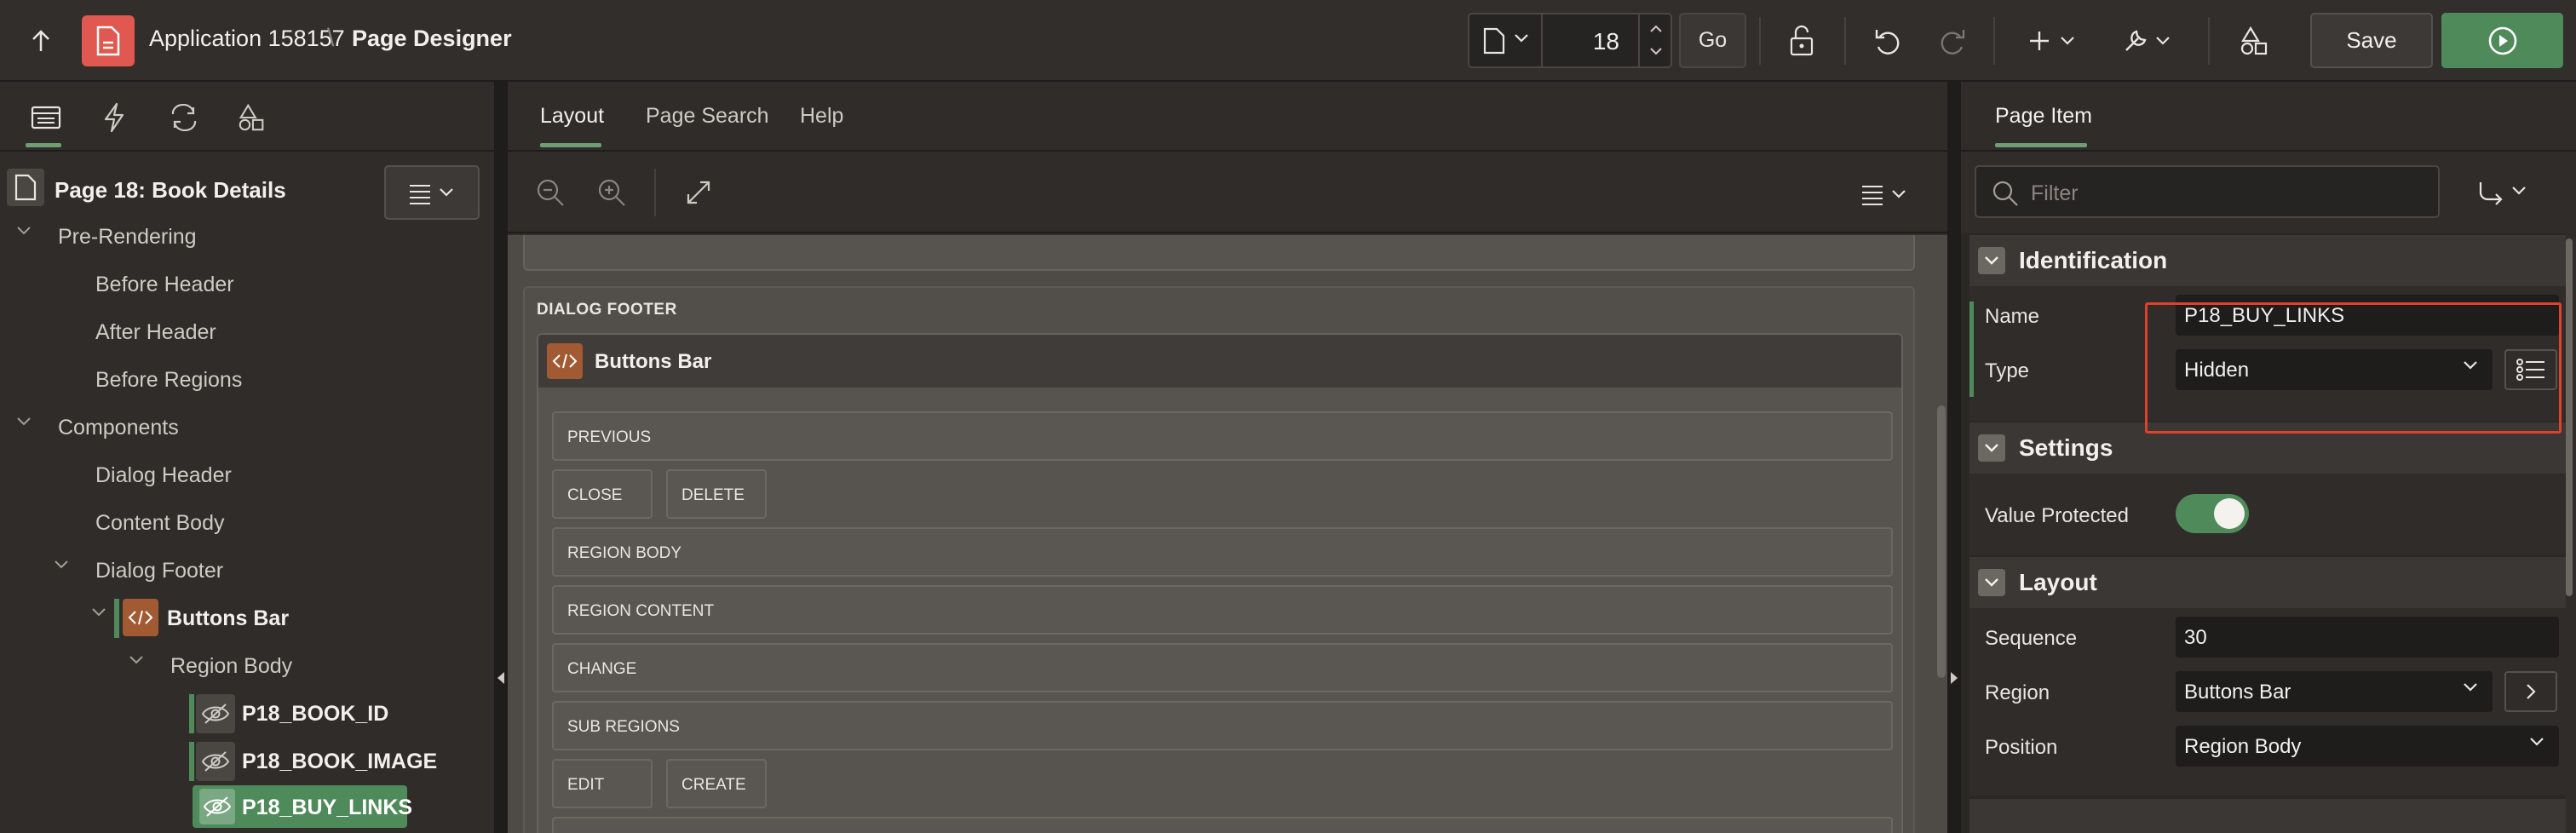 This screenshot has width=2576, height=833. I want to click on tree-label: P18_BOOK_ID, so click(315, 714).